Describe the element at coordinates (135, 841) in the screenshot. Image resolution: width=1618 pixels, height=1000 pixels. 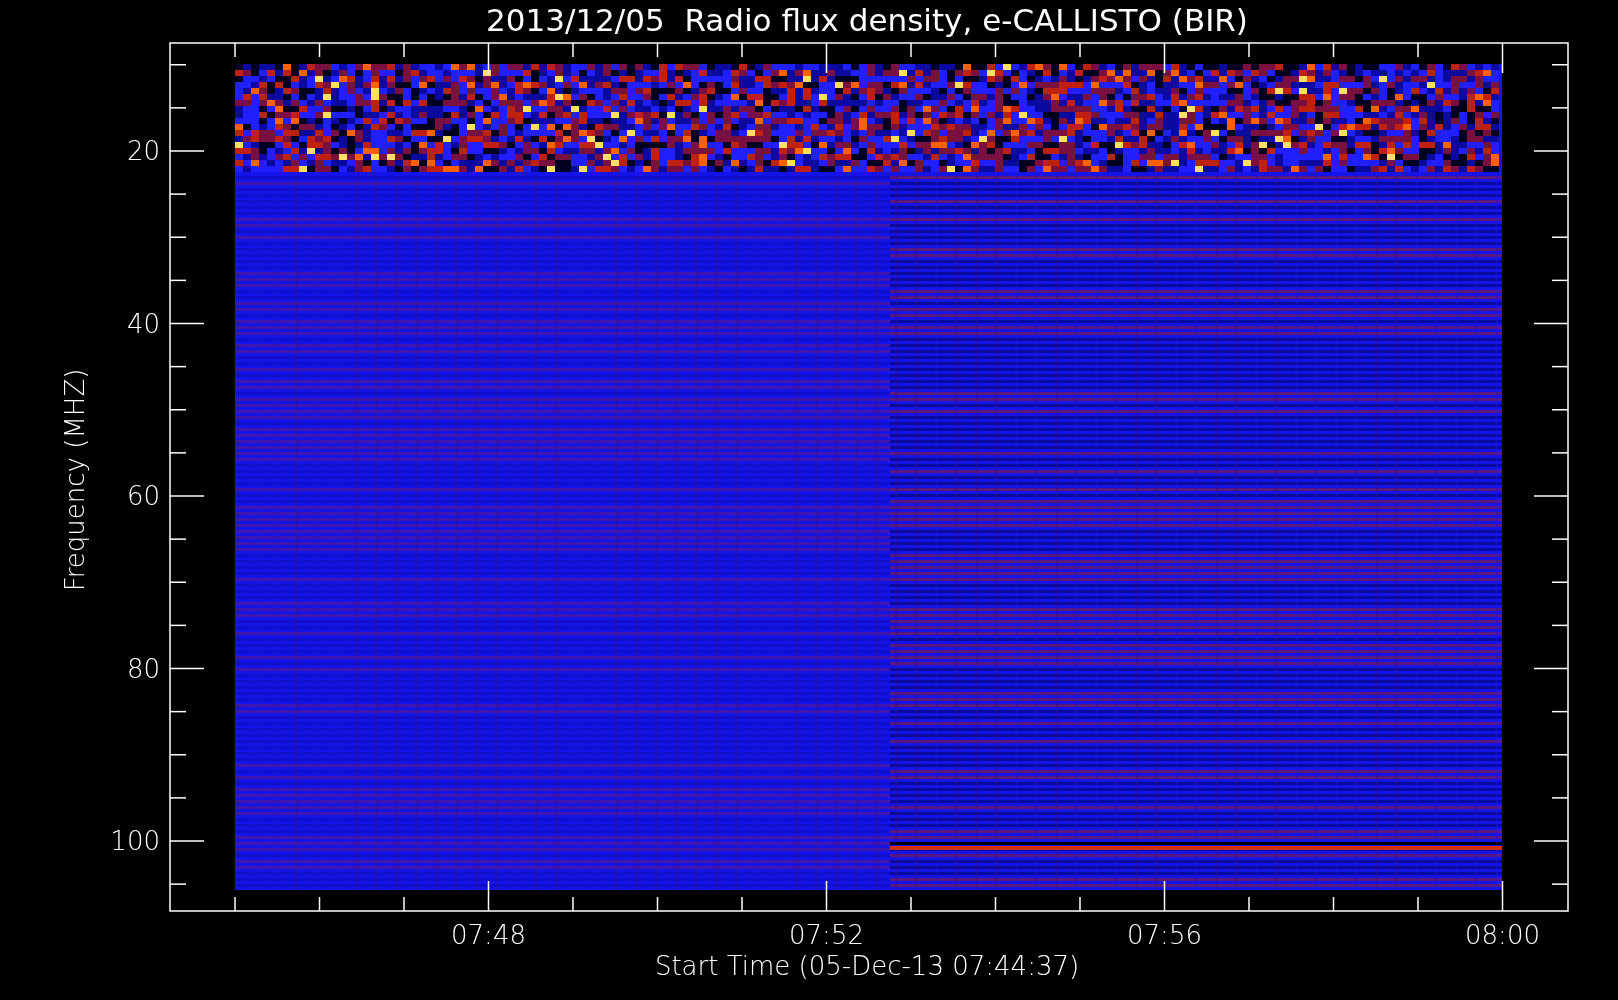
I see `y-tick-label: 100` at that location.